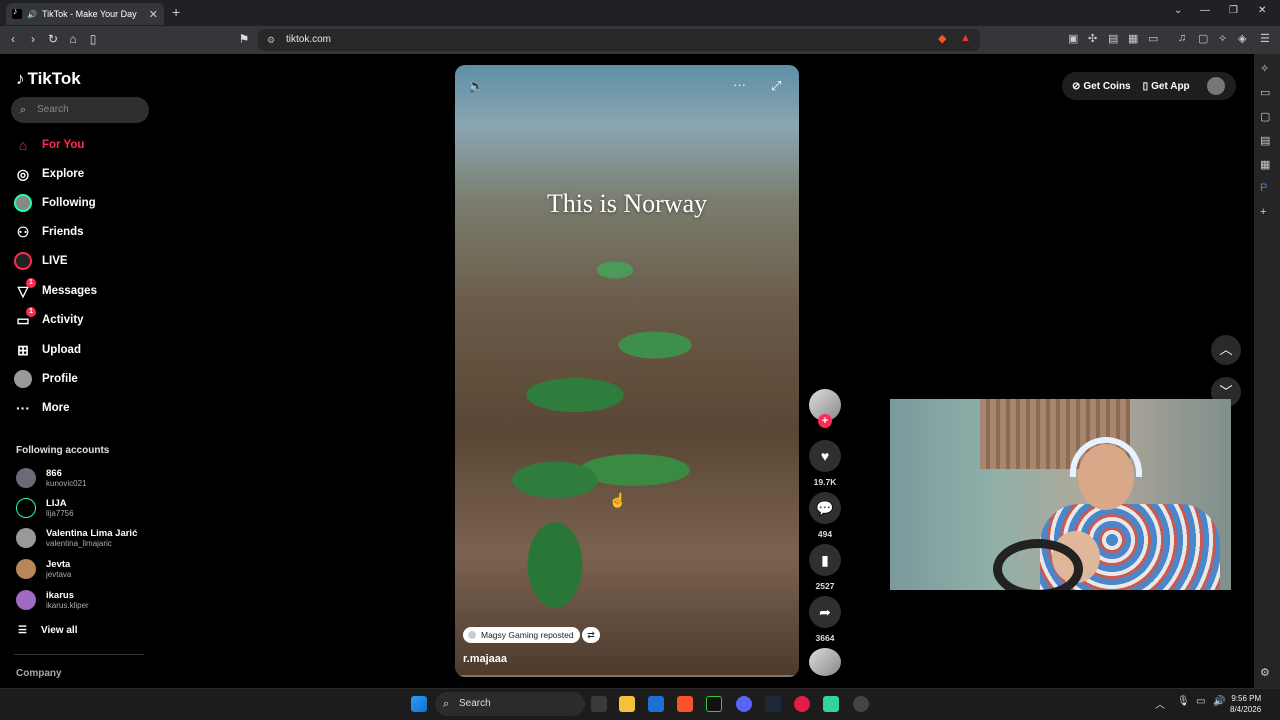  What do you see at coordinates (1160, 703) in the screenshot?
I see `tray-chevron-icon: ︿` at bounding box center [1160, 703].